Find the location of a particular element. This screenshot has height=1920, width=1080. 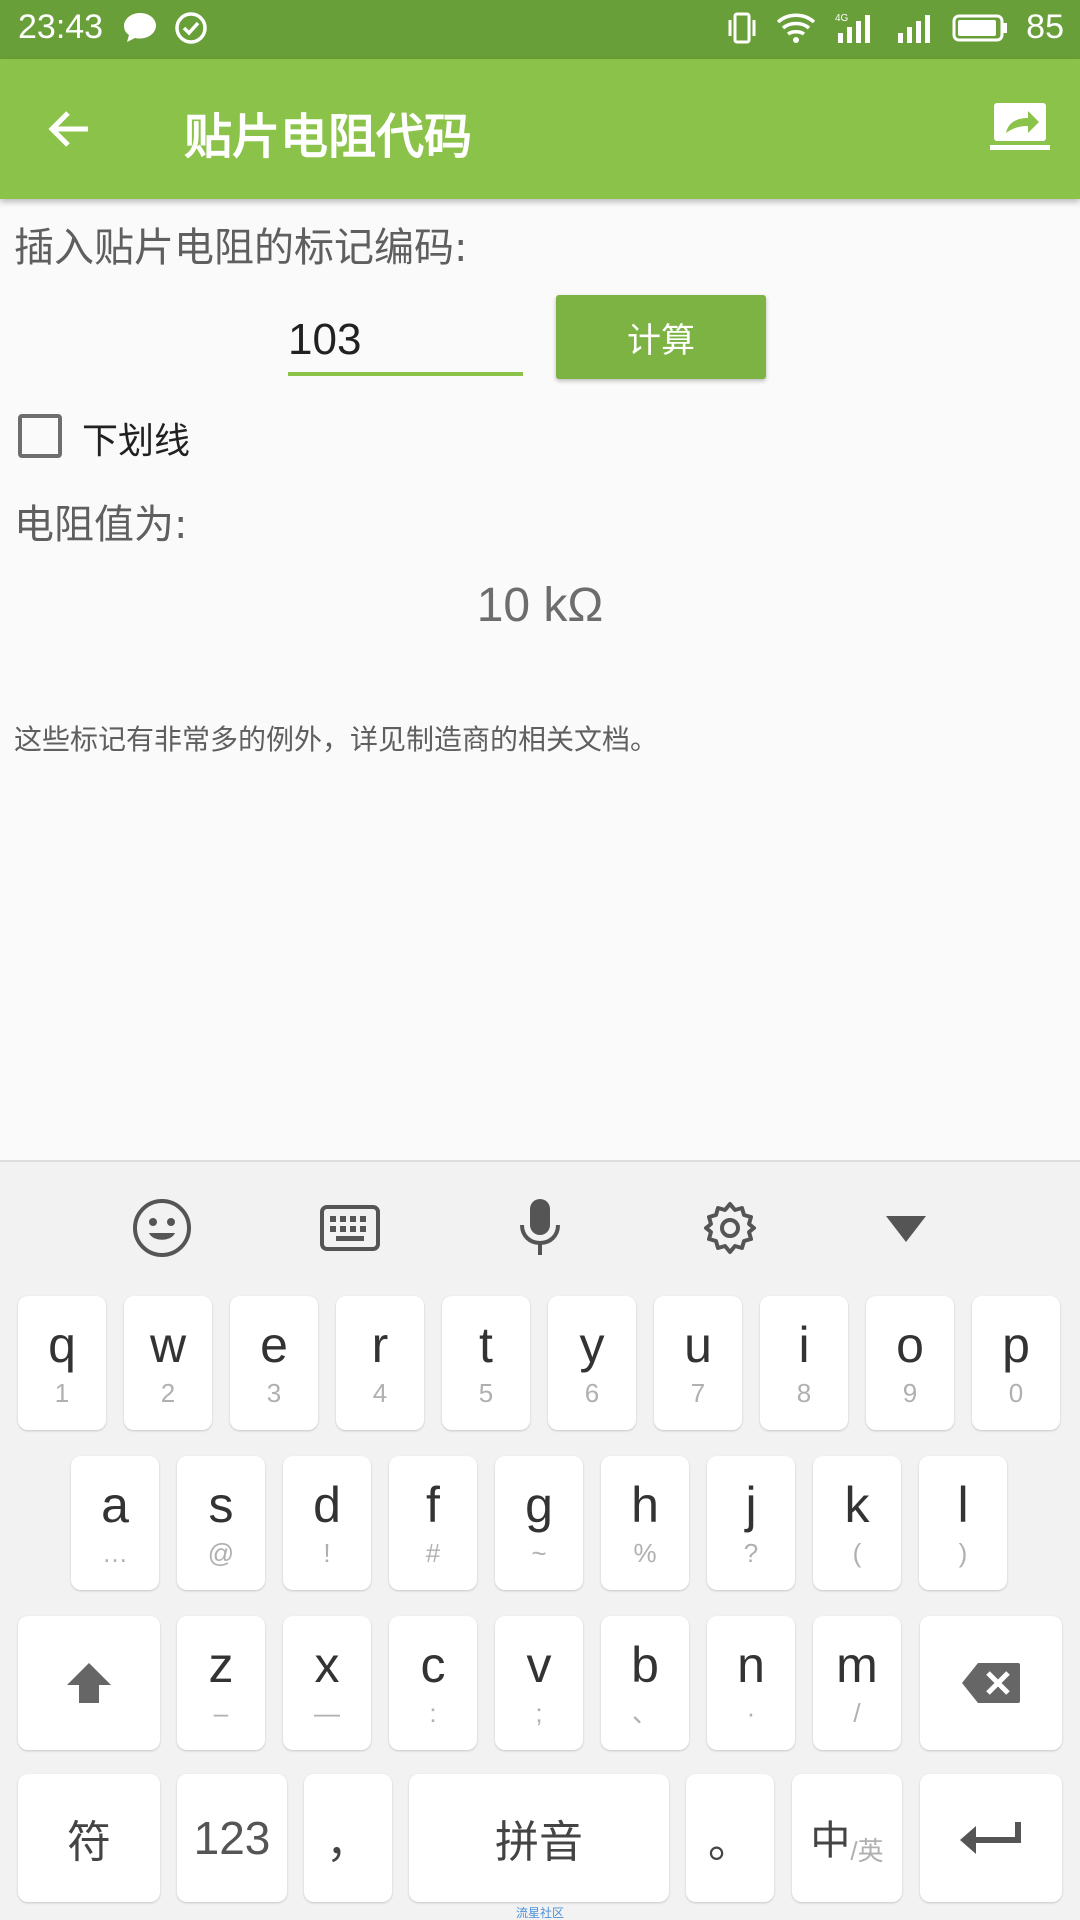

key-f: f # is located at coordinates (433, 1523).